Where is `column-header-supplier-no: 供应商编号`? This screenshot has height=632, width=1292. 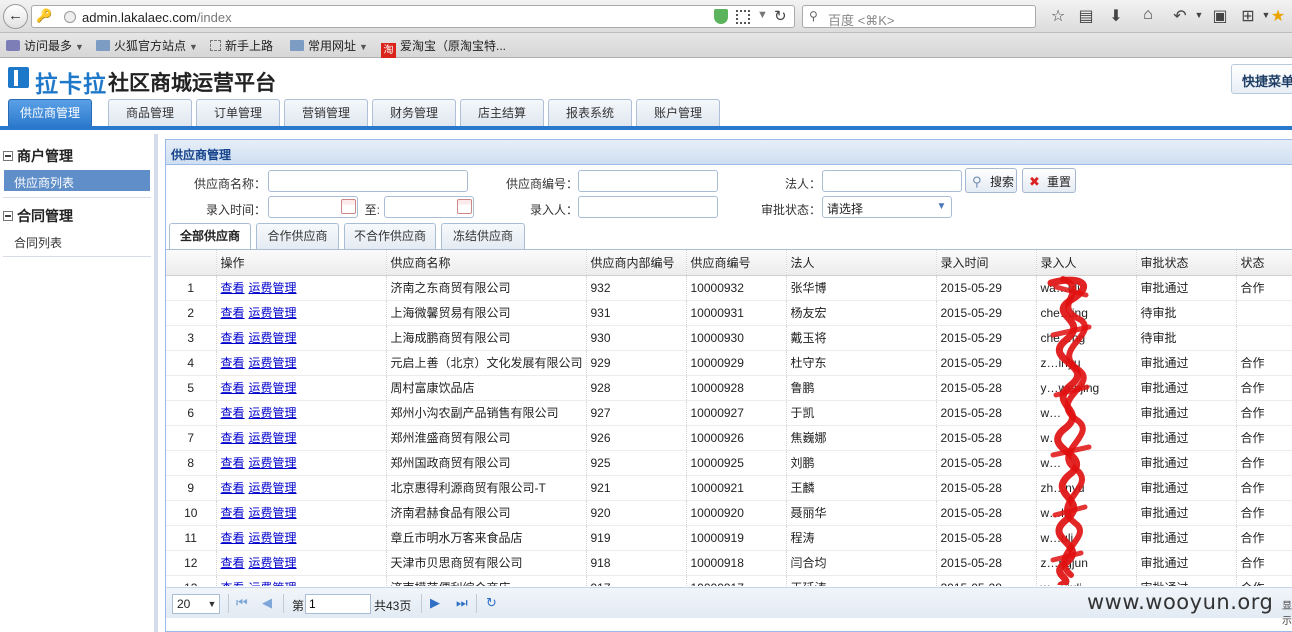
column-header-supplier-no: 供应商编号 is located at coordinates (736, 263).